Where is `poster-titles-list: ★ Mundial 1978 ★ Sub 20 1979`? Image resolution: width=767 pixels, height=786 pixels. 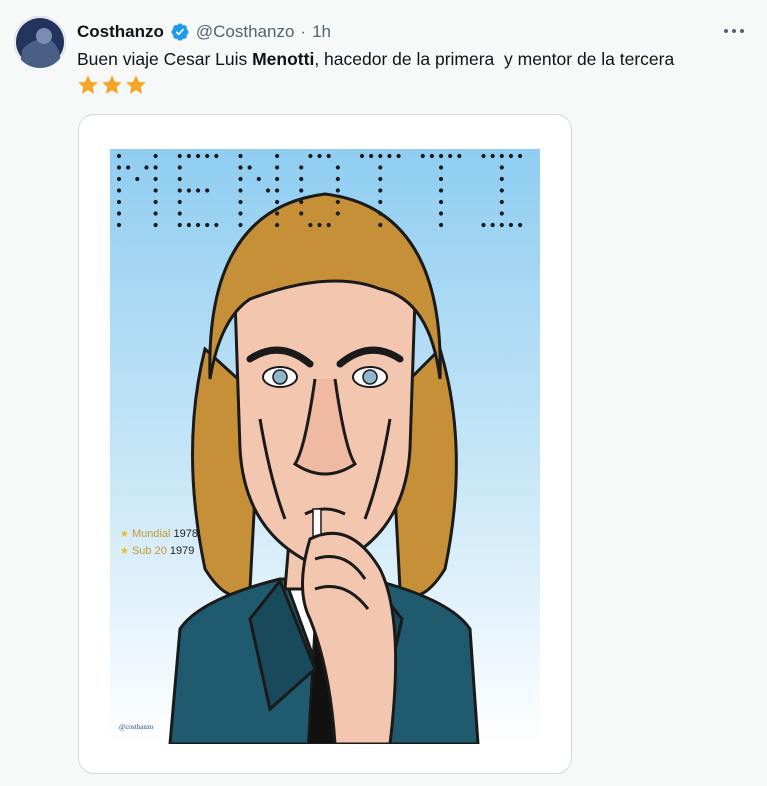
poster-titles-list: ★ Mundial 1978 ★ Sub 20 1979 is located at coordinates (159, 543).